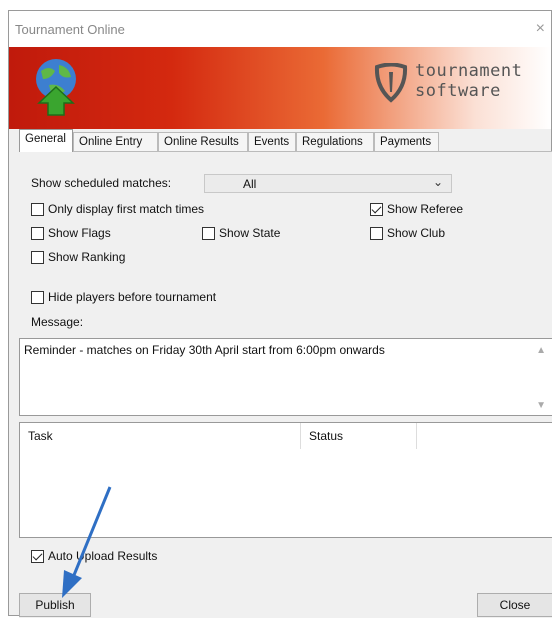 This screenshot has height=618, width=552. Describe the element at coordinates (56, 87) in the screenshot. I see `globe-upload-icon` at that location.